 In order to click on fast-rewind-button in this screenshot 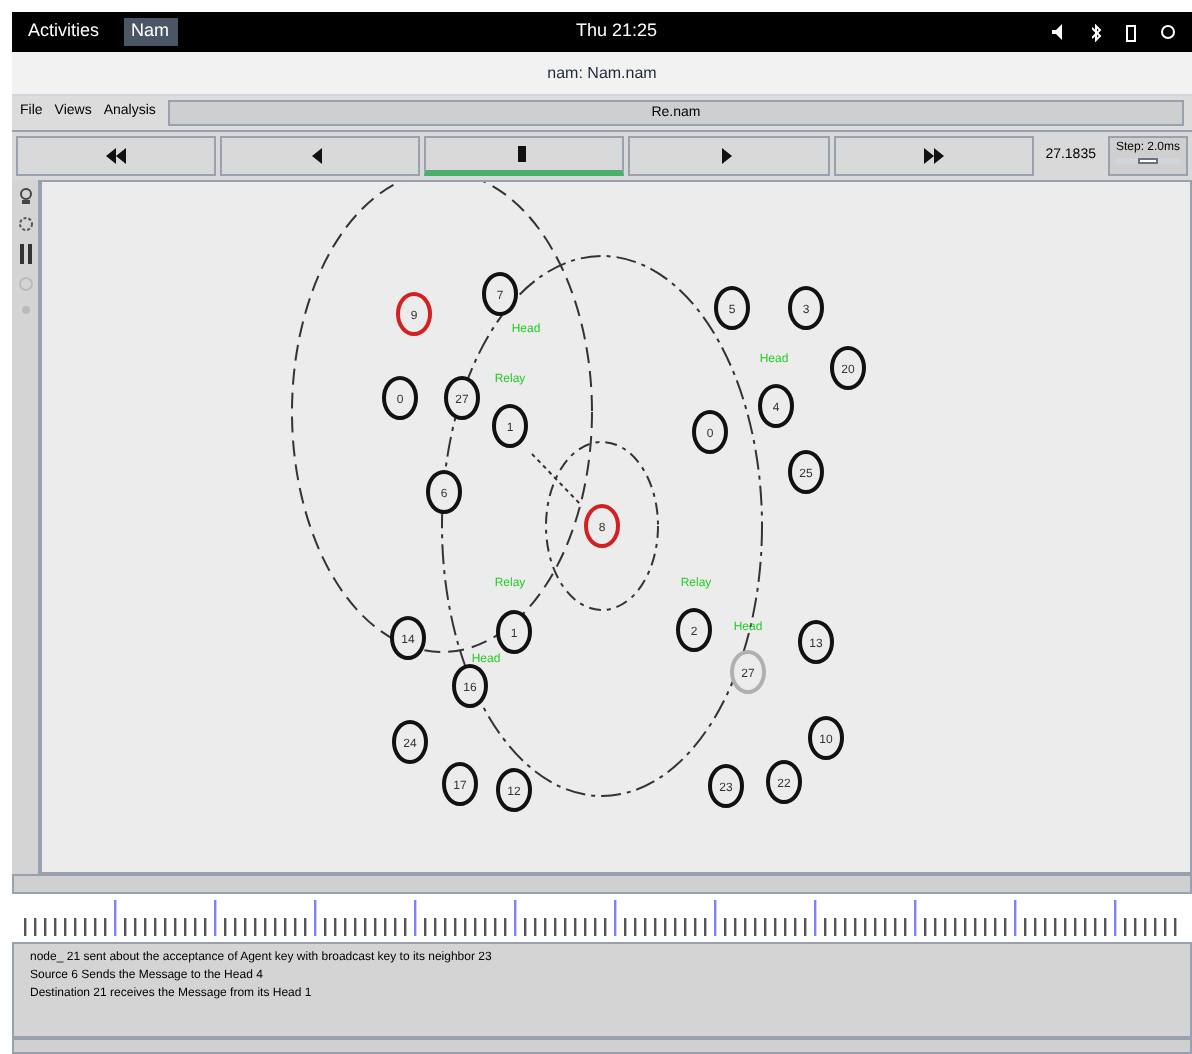, I will do `click(116, 156)`.